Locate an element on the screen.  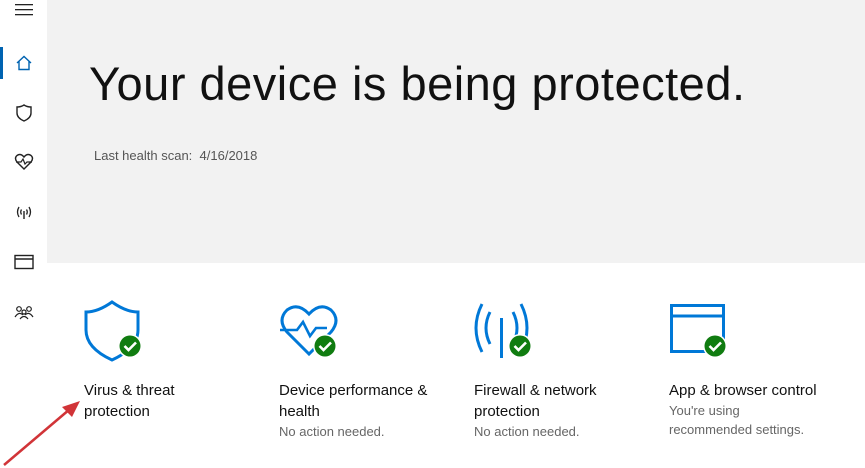
sidebar-item-virus-protection is located at coordinates (23, 113).